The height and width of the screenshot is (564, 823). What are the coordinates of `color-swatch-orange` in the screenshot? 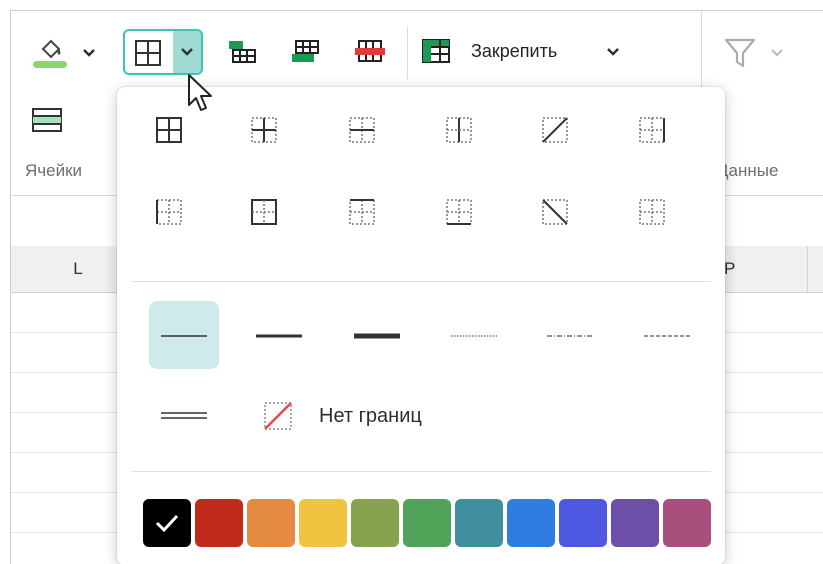 It's located at (271, 523).